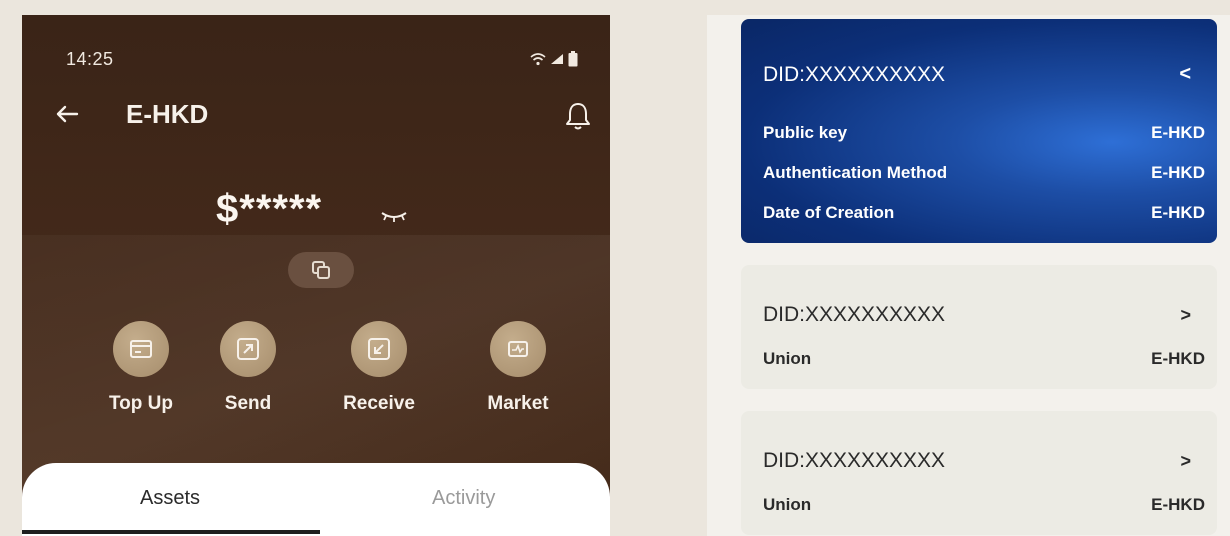  What do you see at coordinates (170, 498) in the screenshot?
I see `tab-assets: Assets` at bounding box center [170, 498].